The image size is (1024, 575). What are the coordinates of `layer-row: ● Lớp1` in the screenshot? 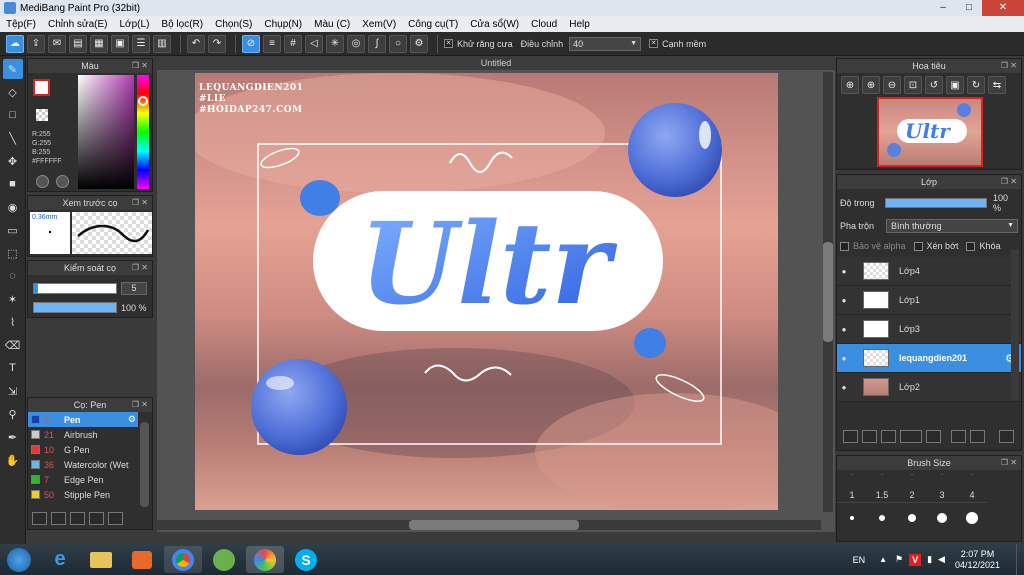 It's located at (929, 300).